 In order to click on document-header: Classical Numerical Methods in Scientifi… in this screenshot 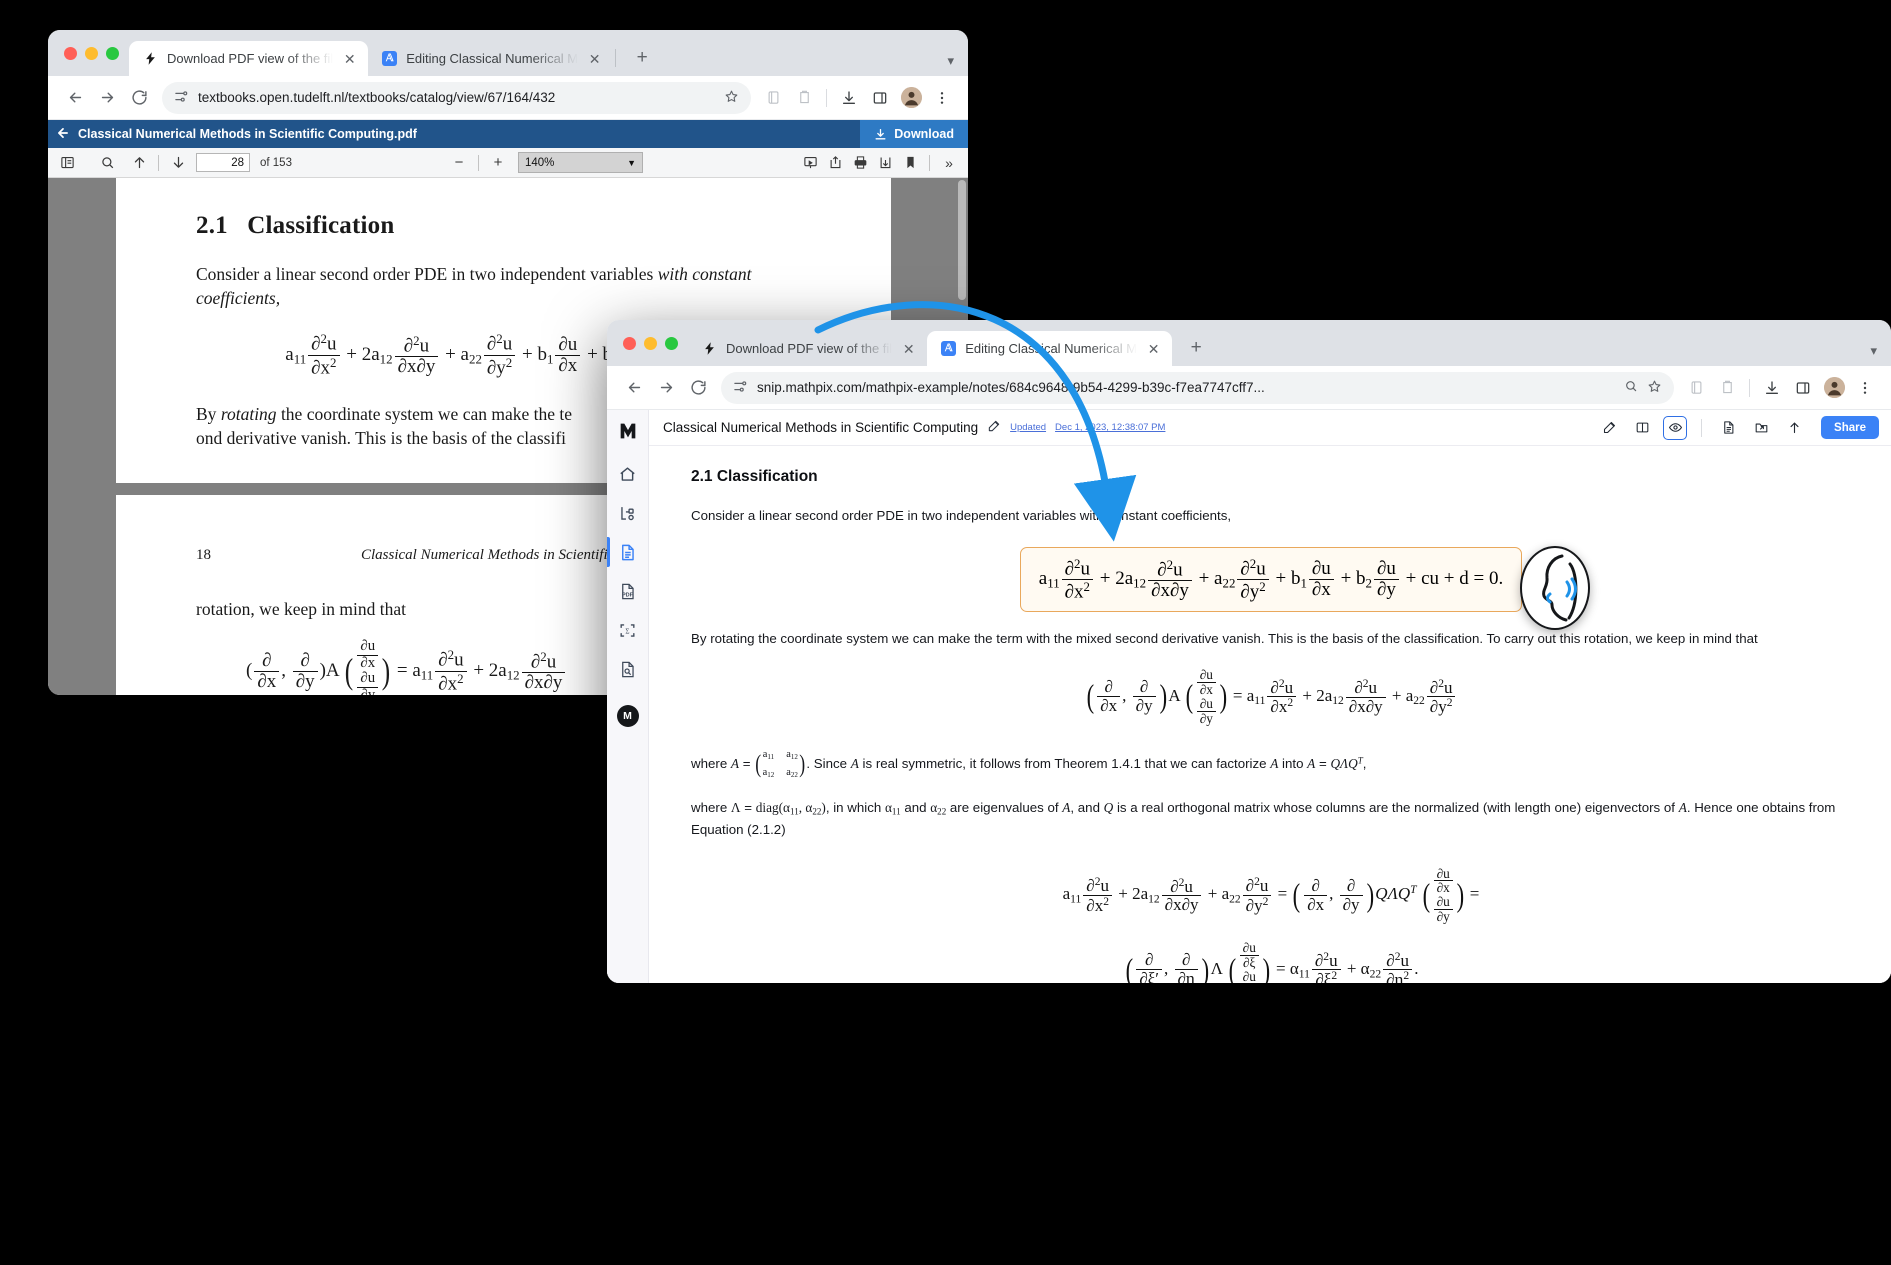, I will do `click(1270, 428)`.